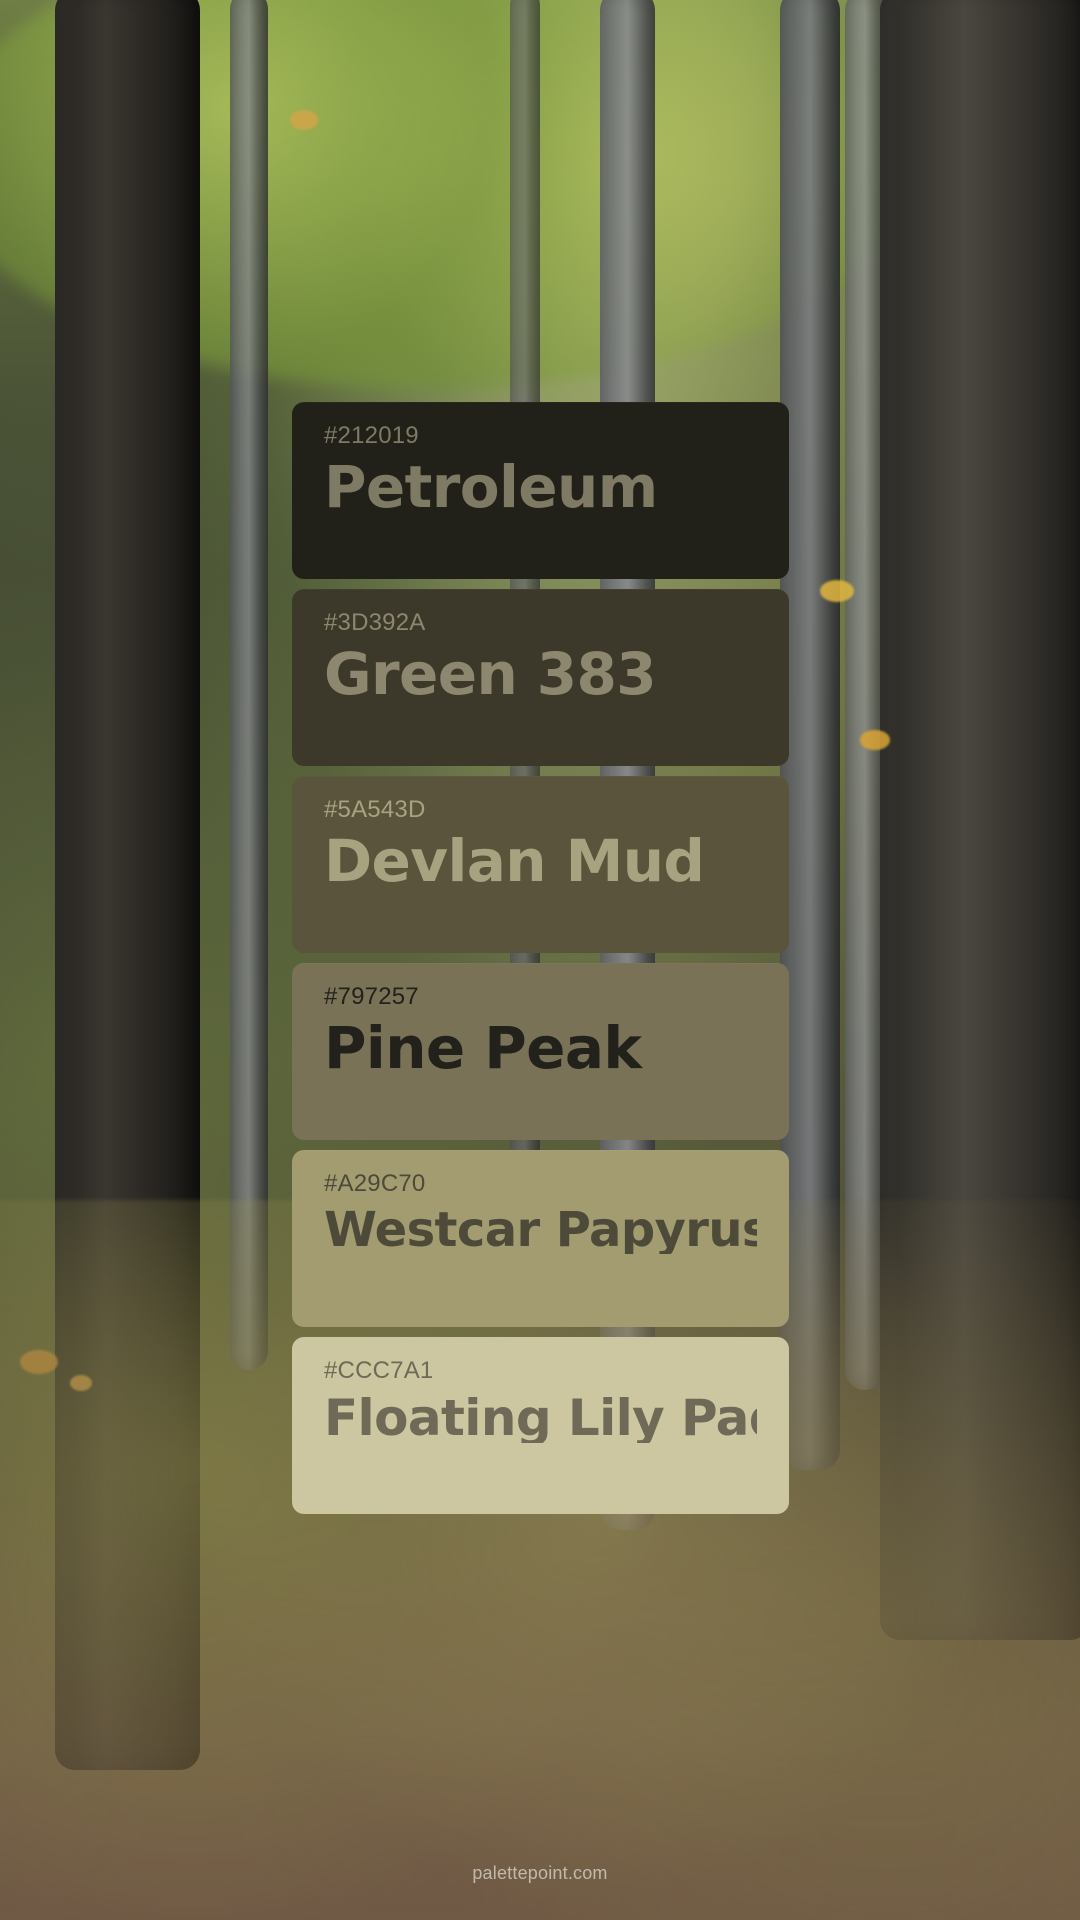 The width and height of the screenshot is (1080, 1920). I want to click on color-name: Westcar Papyrus, so click(540, 1230).